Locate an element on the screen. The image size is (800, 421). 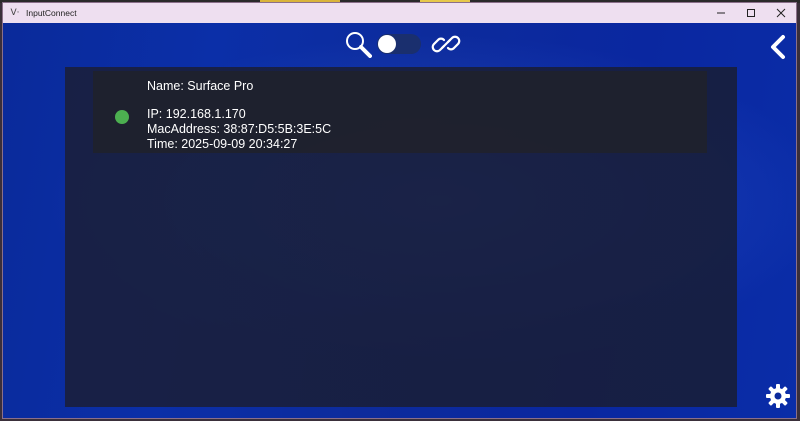
connect-button is located at coordinates (446, 44).